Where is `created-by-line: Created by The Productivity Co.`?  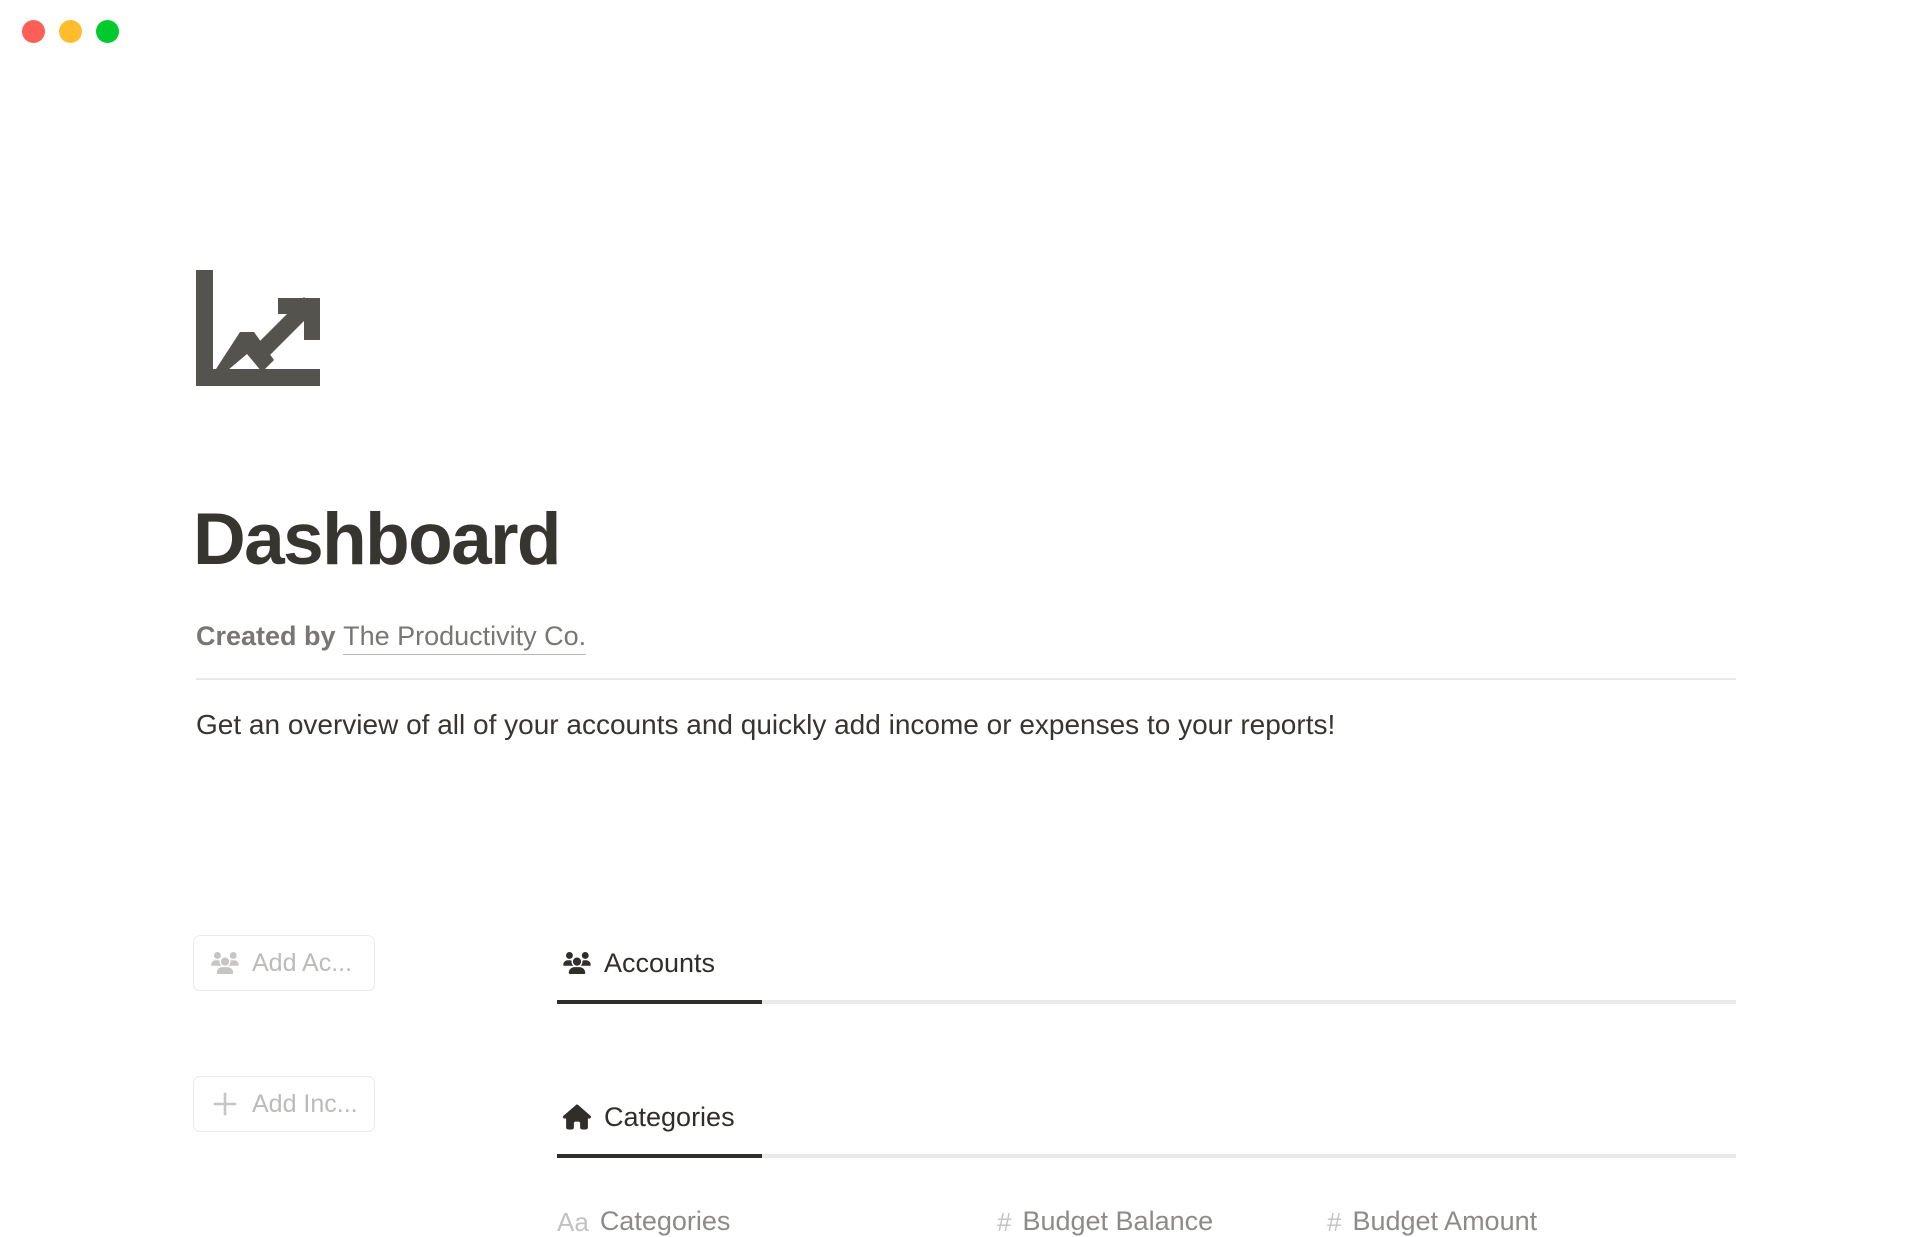
created-by-line: Created by The Productivity Co. is located at coordinates (391, 637).